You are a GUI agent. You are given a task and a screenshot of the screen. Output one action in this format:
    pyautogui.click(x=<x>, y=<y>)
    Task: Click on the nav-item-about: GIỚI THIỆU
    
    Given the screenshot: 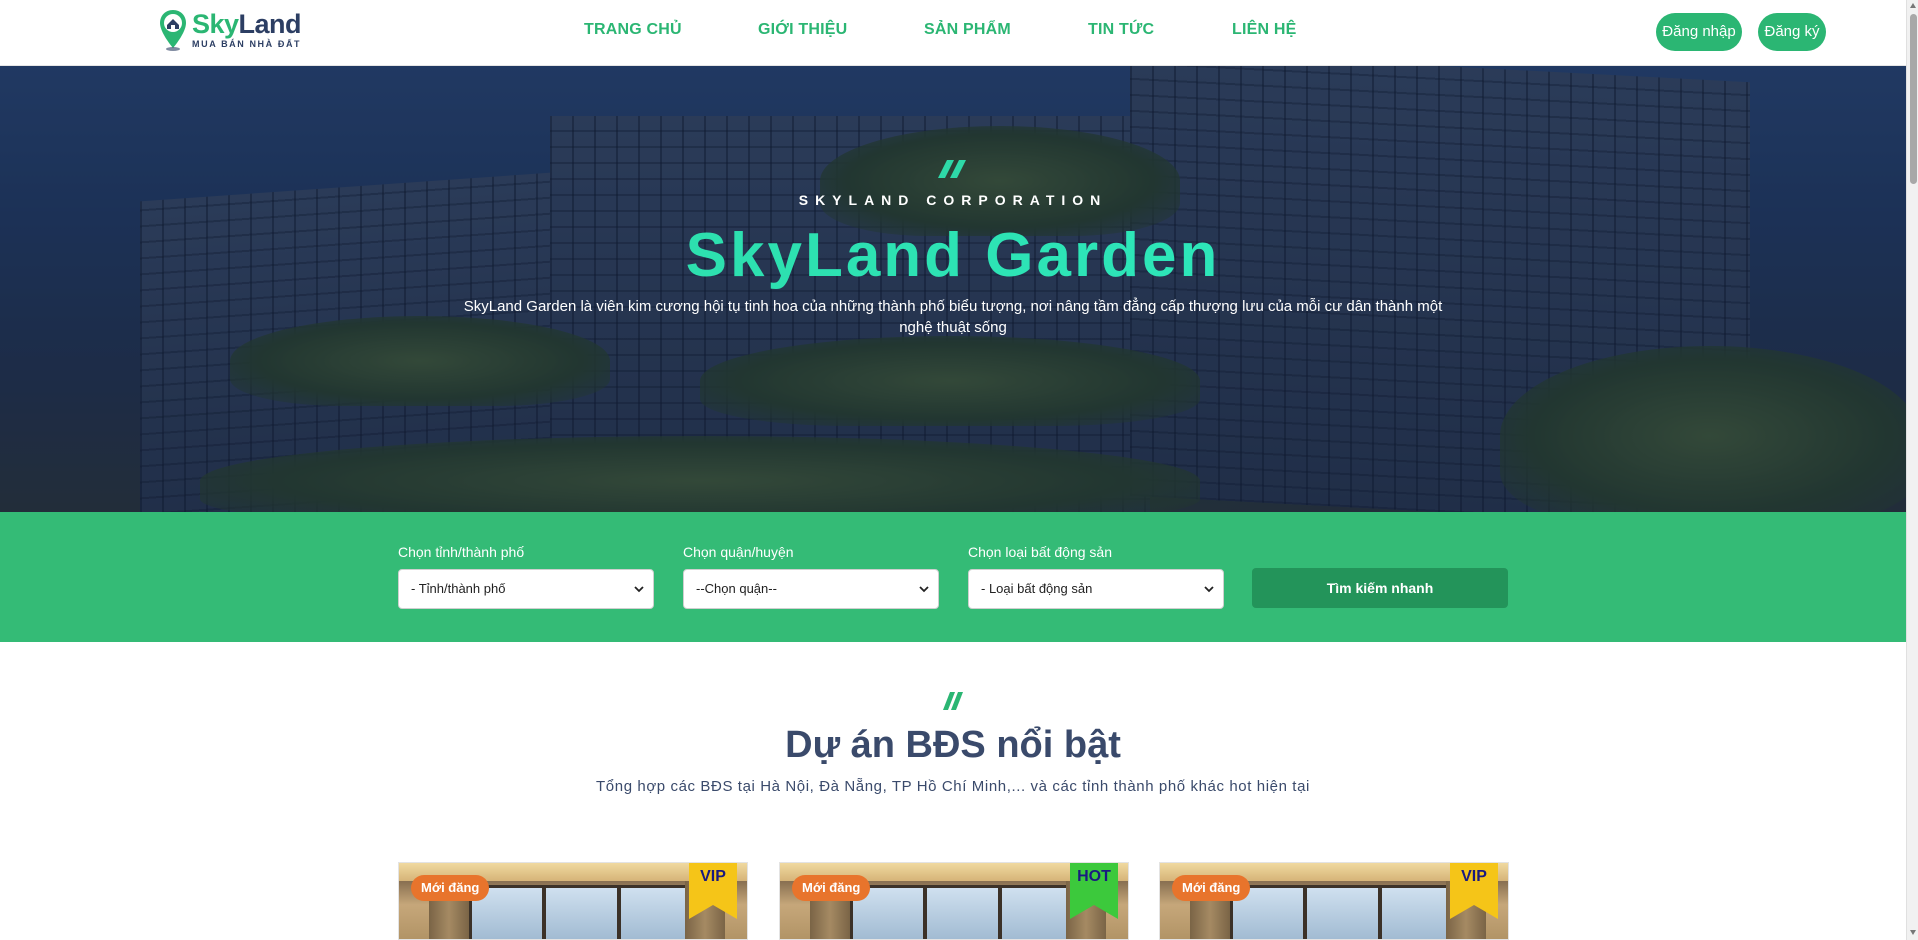 What is the action you would take?
    pyautogui.click(x=802, y=30)
    